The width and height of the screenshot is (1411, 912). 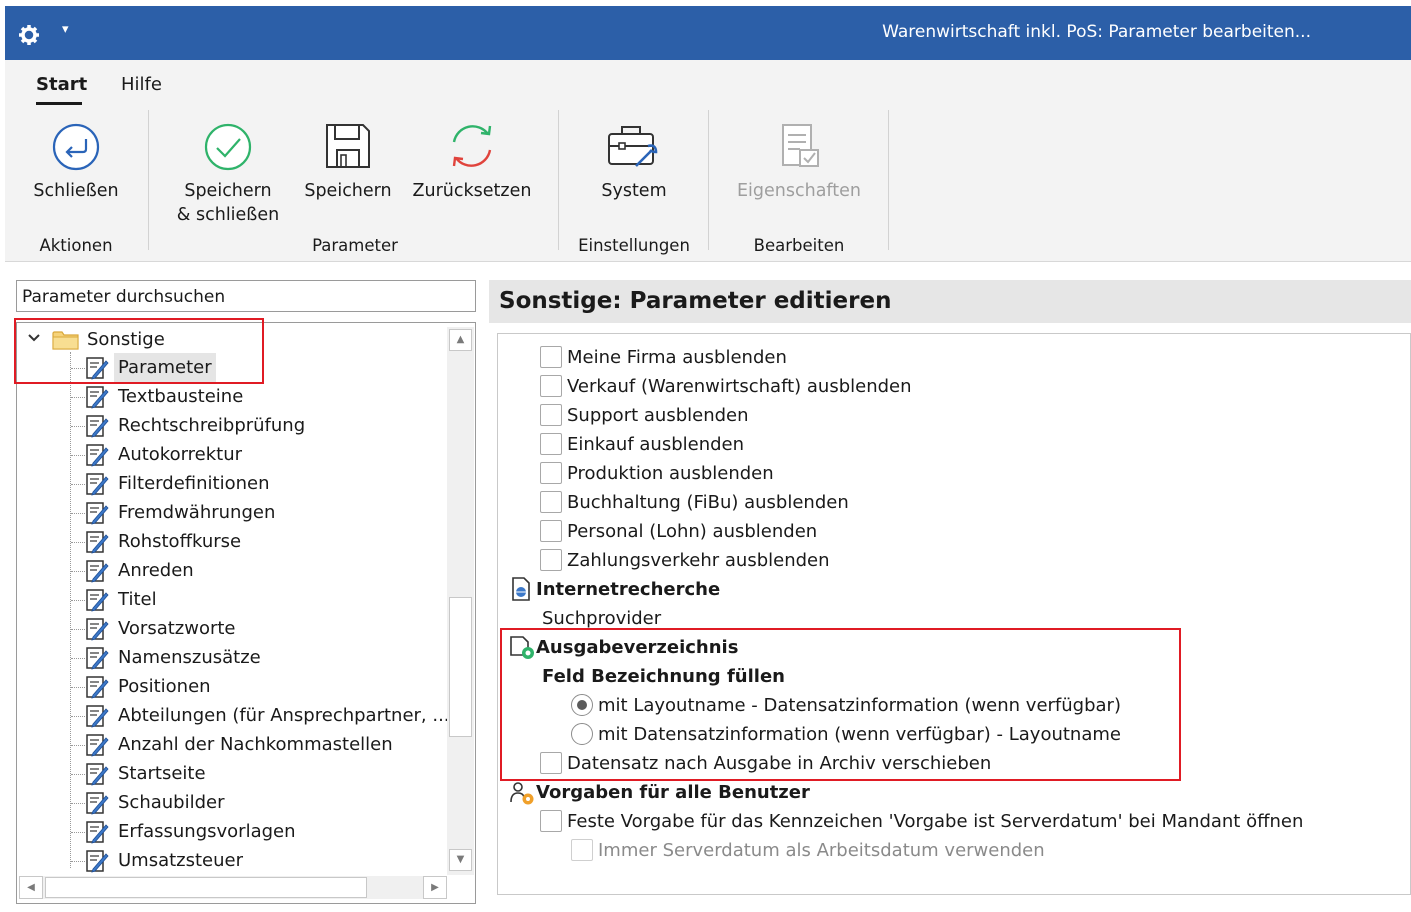 What do you see at coordinates (739, 386) in the screenshot?
I see `module-checkbox-label: Verkauf (Warenwirtschaft) ausblenden` at bounding box center [739, 386].